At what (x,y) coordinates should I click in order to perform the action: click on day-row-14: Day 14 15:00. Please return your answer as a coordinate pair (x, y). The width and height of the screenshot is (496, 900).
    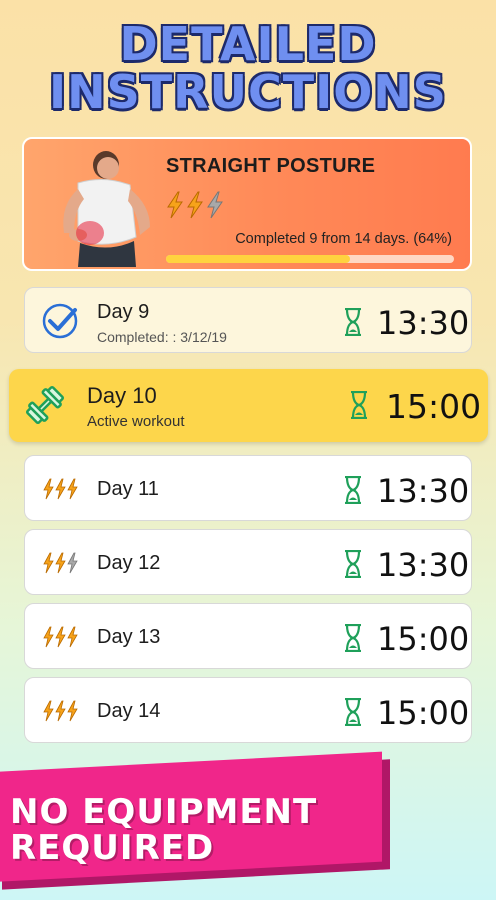
    Looking at the image, I should click on (248, 710).